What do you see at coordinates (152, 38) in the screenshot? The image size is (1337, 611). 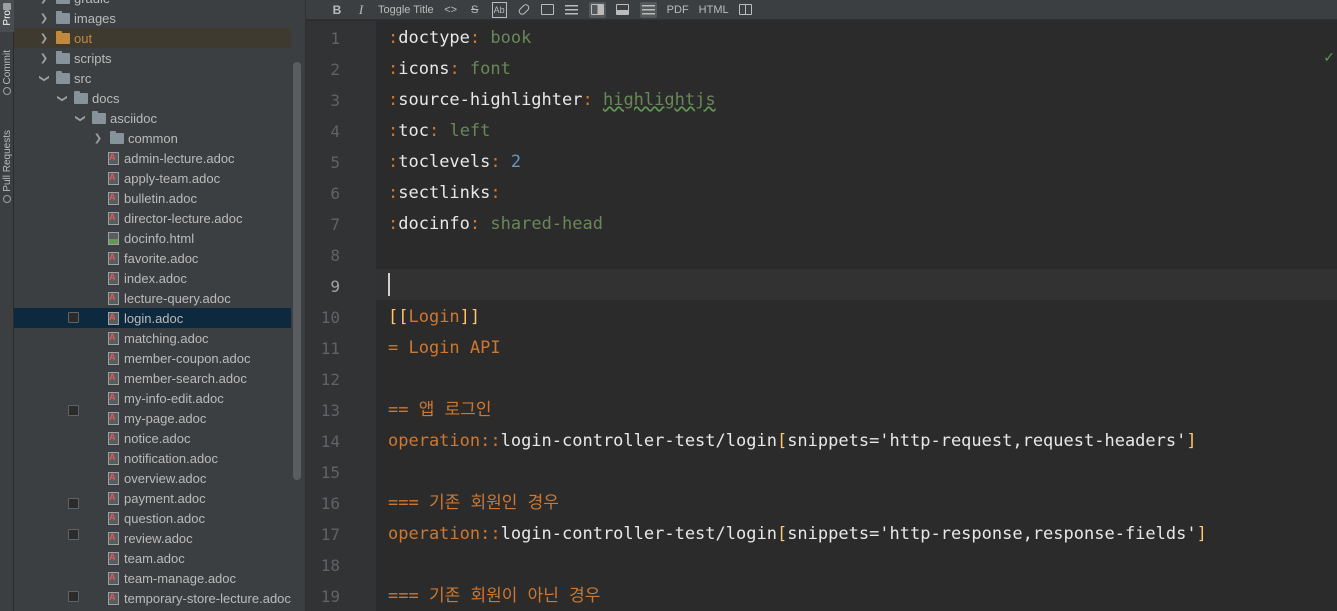 I see `tree-folder: ❯ out` at bounding box center [152, 38].